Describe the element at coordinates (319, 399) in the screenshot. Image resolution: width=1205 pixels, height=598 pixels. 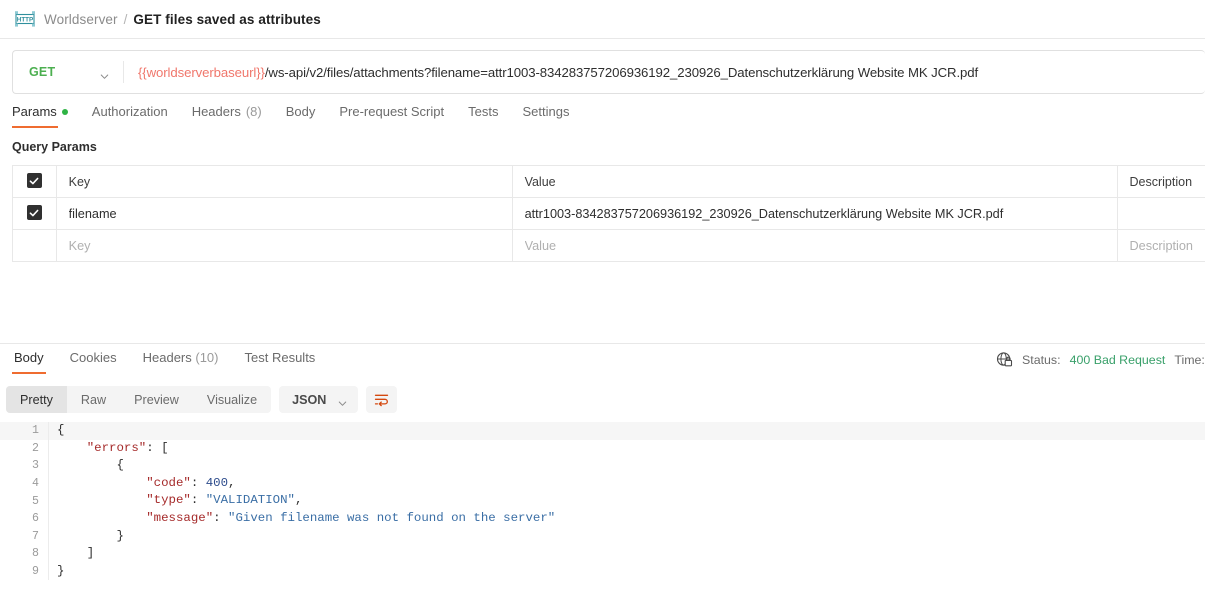
I see `response-format-dropdown: JSON` at that location.